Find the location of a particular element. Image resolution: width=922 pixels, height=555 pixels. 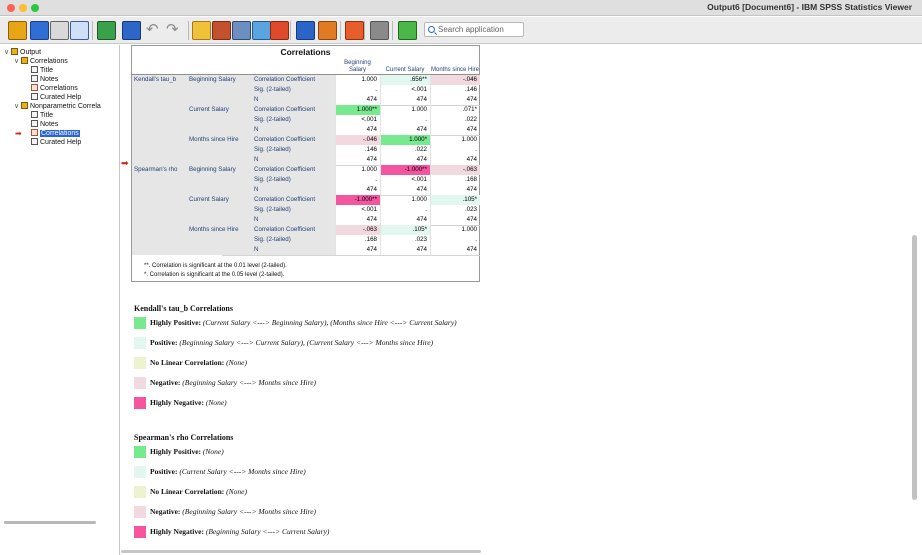

outline-horizontal-scrollbar is located at coordinates (50, 522).